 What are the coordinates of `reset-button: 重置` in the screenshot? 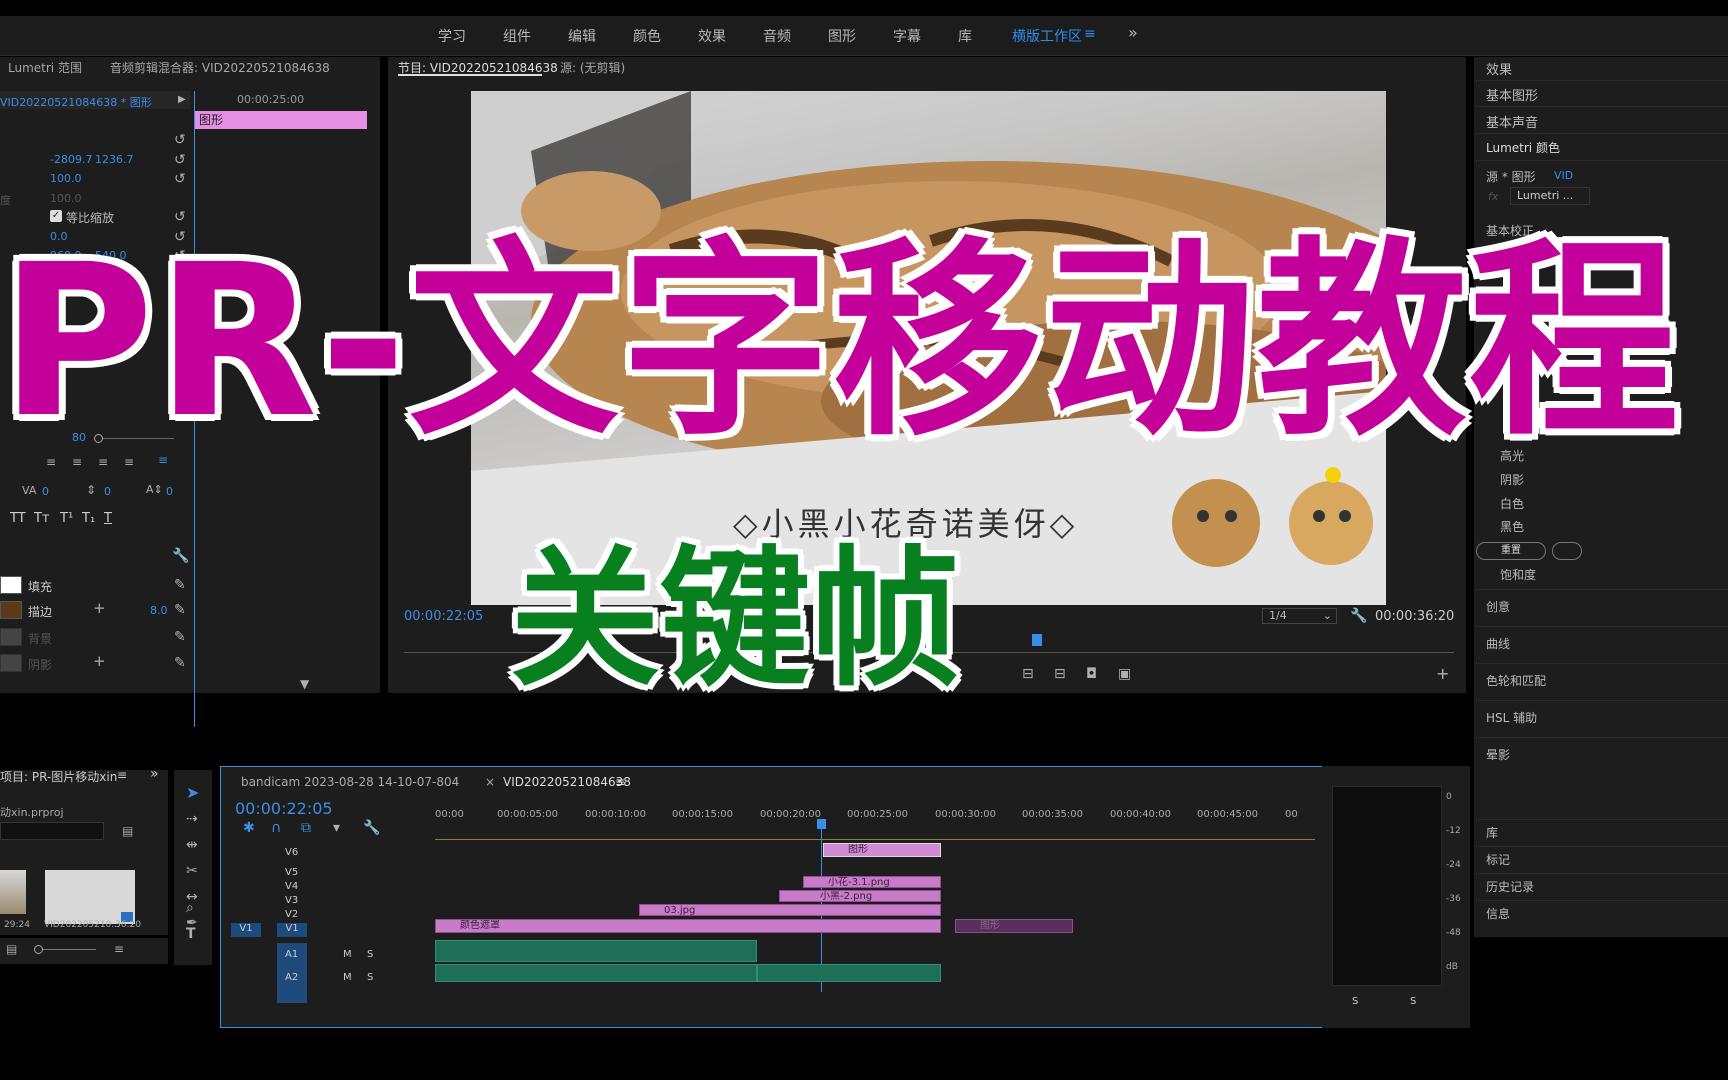 It's located at (1511, 551).